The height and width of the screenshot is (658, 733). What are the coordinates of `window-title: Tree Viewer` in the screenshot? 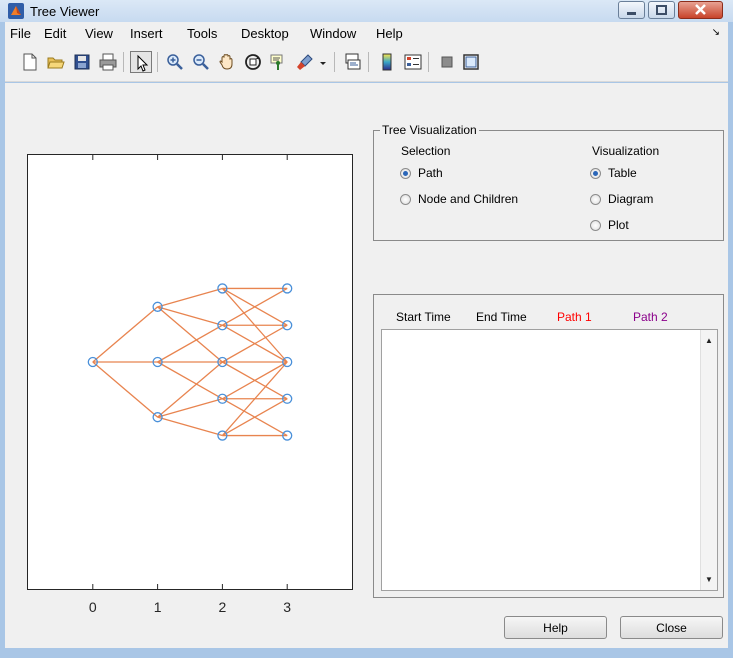 It's located at (65, 11).